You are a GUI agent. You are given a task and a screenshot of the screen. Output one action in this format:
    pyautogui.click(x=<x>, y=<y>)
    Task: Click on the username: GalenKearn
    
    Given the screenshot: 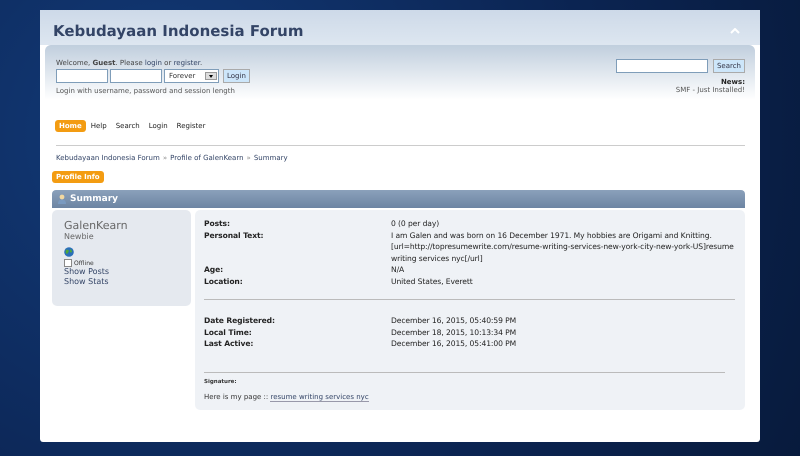 What is the action you would take?
    pyautogui.click(x=96, y=225)
    